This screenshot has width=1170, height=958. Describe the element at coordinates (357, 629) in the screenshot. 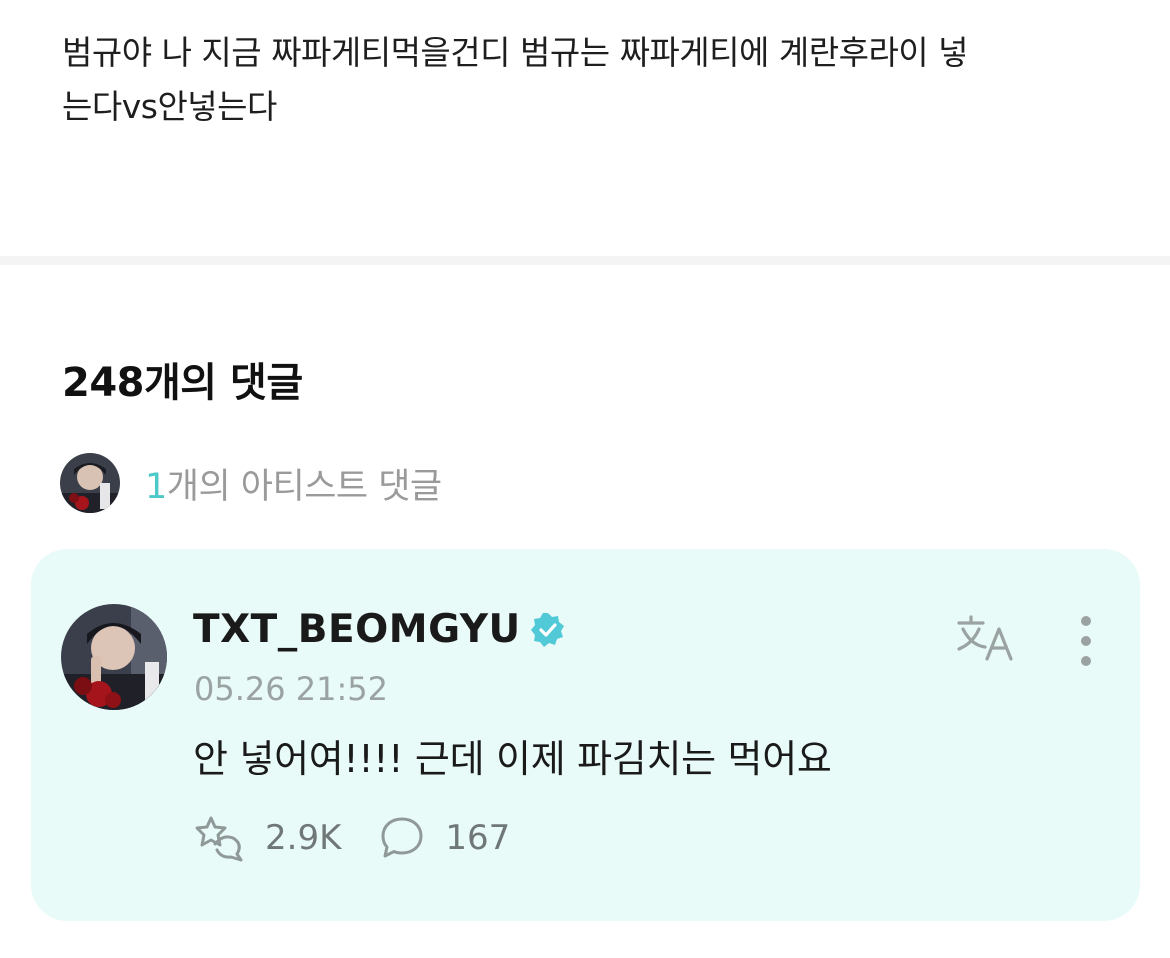

I see `author-name-text: TXT_BEOMGYU` at that location.